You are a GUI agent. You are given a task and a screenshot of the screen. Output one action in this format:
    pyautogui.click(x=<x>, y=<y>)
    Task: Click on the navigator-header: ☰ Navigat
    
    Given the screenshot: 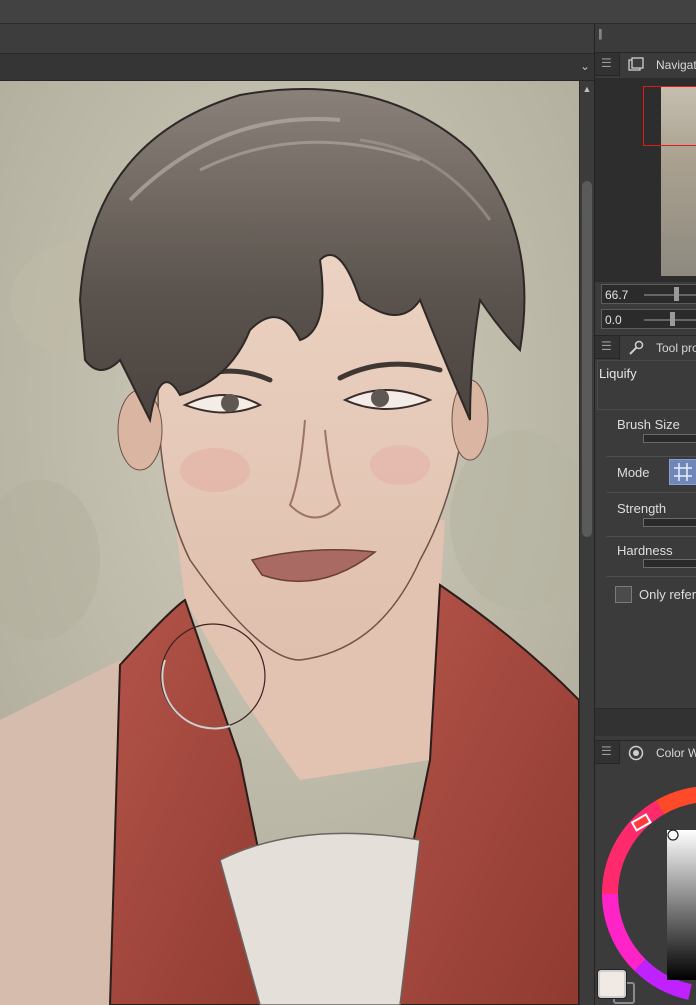 What is the action you would take?
    pyautogui.click(x=645, y=64)
    